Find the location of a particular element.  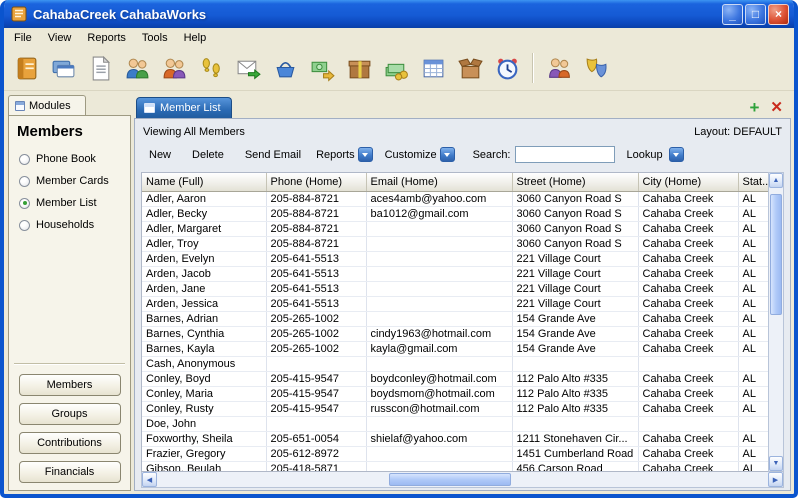

horizontal-scroll-thumb is located at coordinates (450, 479).